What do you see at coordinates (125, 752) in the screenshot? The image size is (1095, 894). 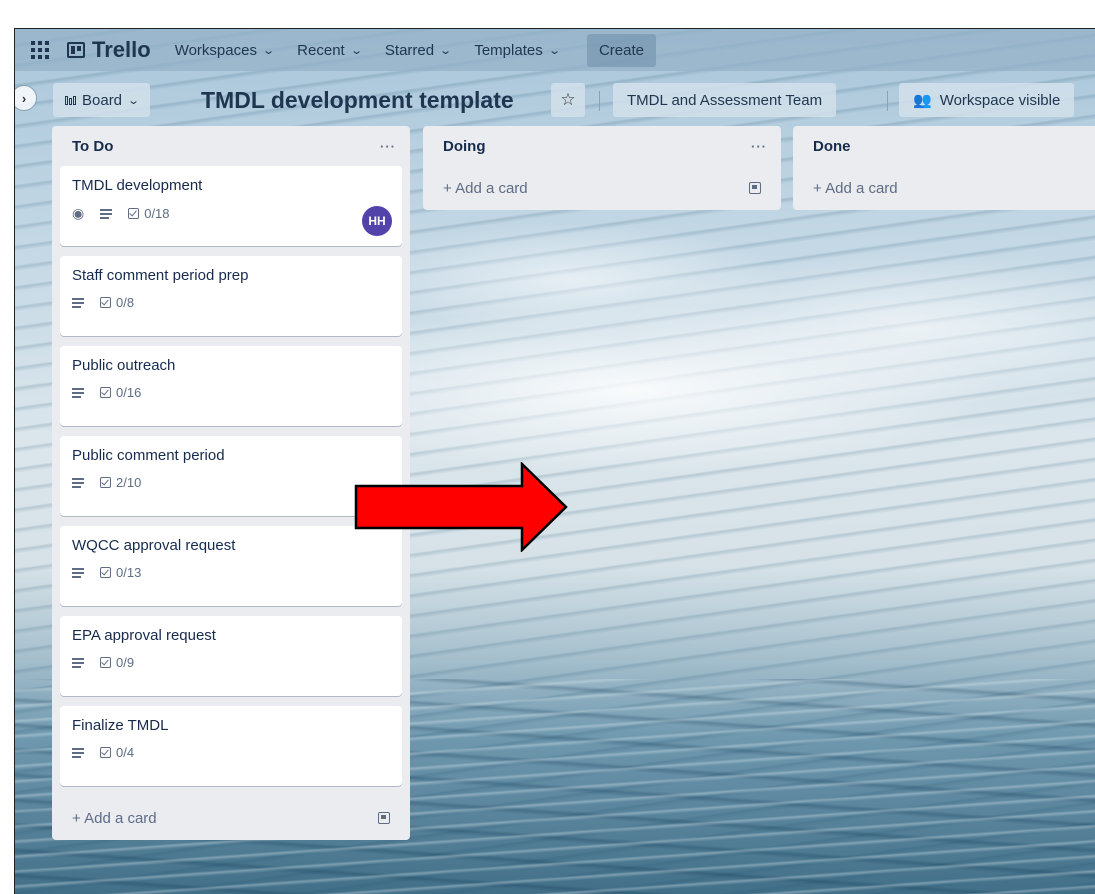 I see `checklist-count: 0/4` at bounding box center [125, 752].